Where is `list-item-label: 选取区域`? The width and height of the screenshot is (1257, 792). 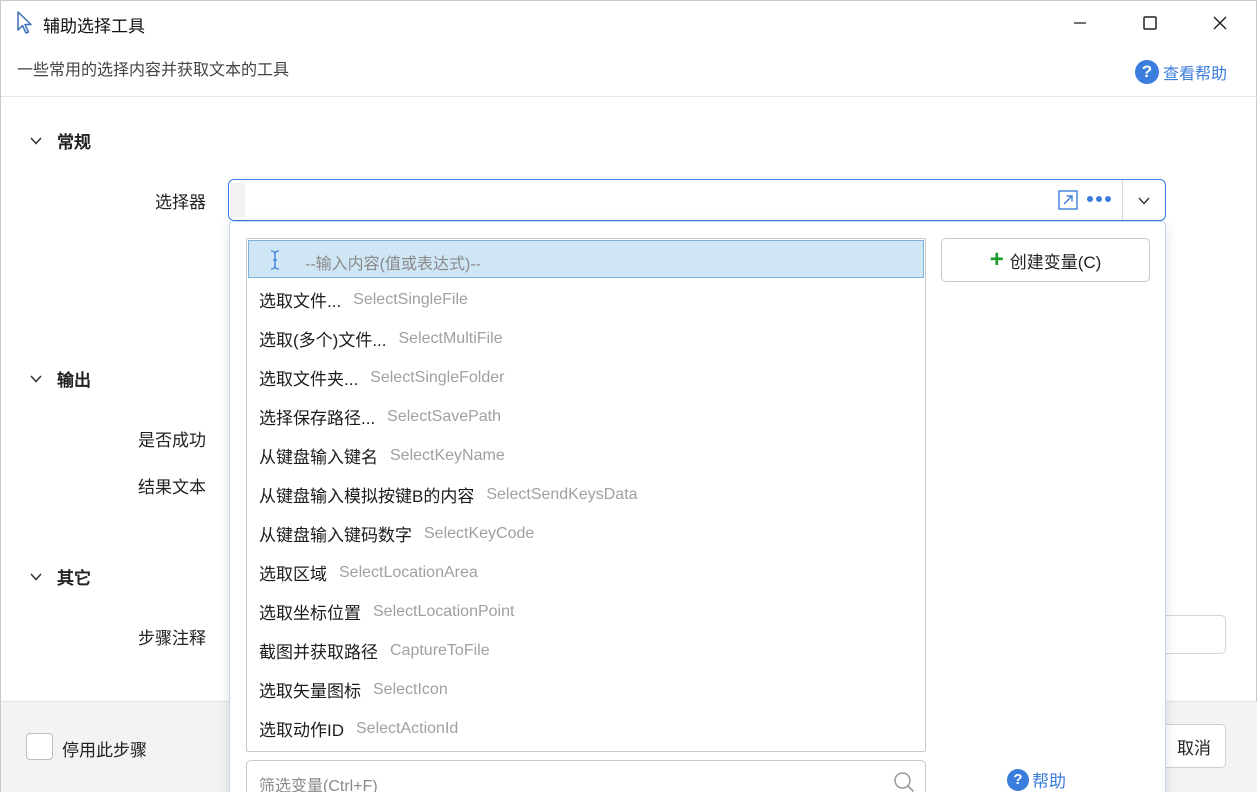 list-item-label: 选取区域 is located at coordinates (293, 574).